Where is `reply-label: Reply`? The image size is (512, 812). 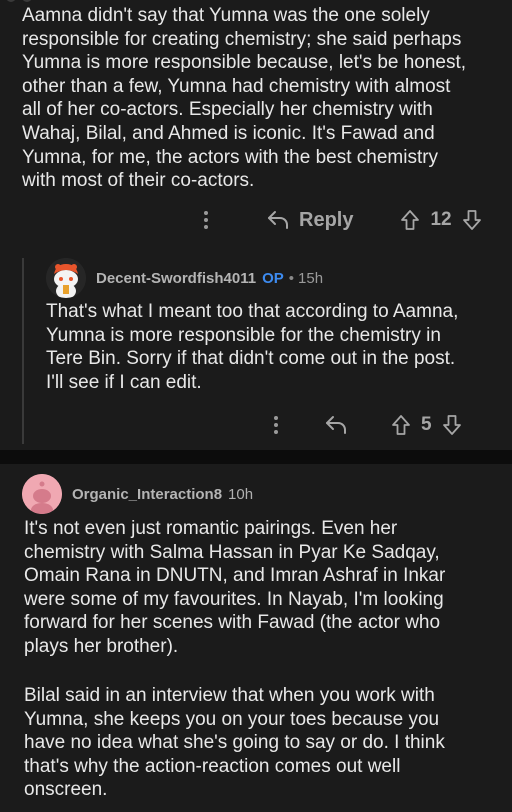
reply-label: Reply is located at coordinates (326, 219).